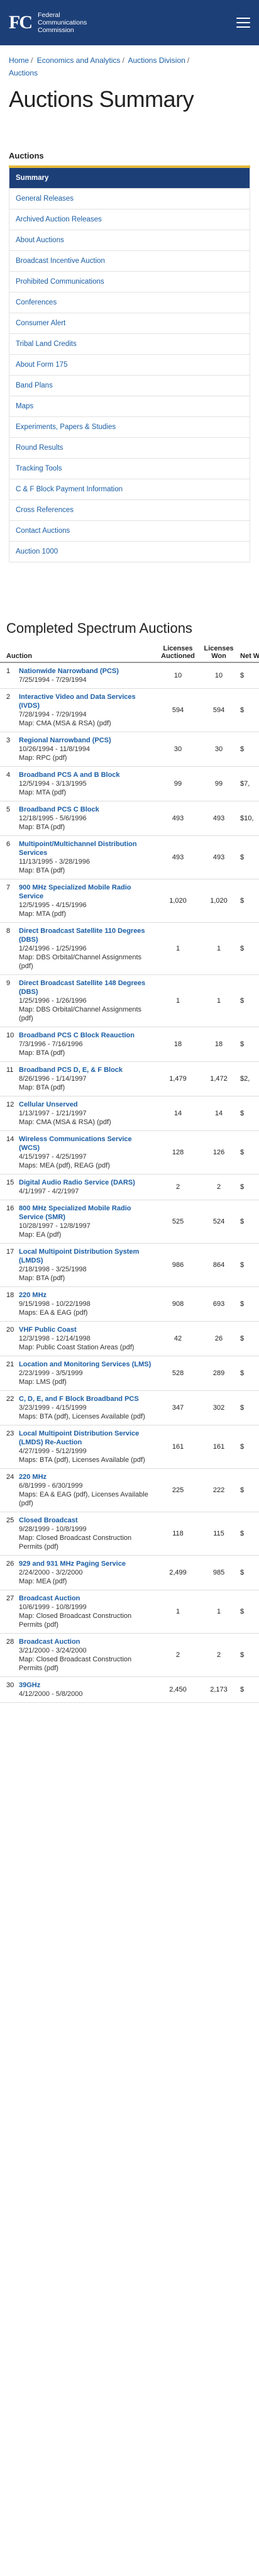  What do you see at coordinates (219, 653) in the screenshot?
I see `column-header-licenses-won: Licenses Won` at bounding box center [219, 653].